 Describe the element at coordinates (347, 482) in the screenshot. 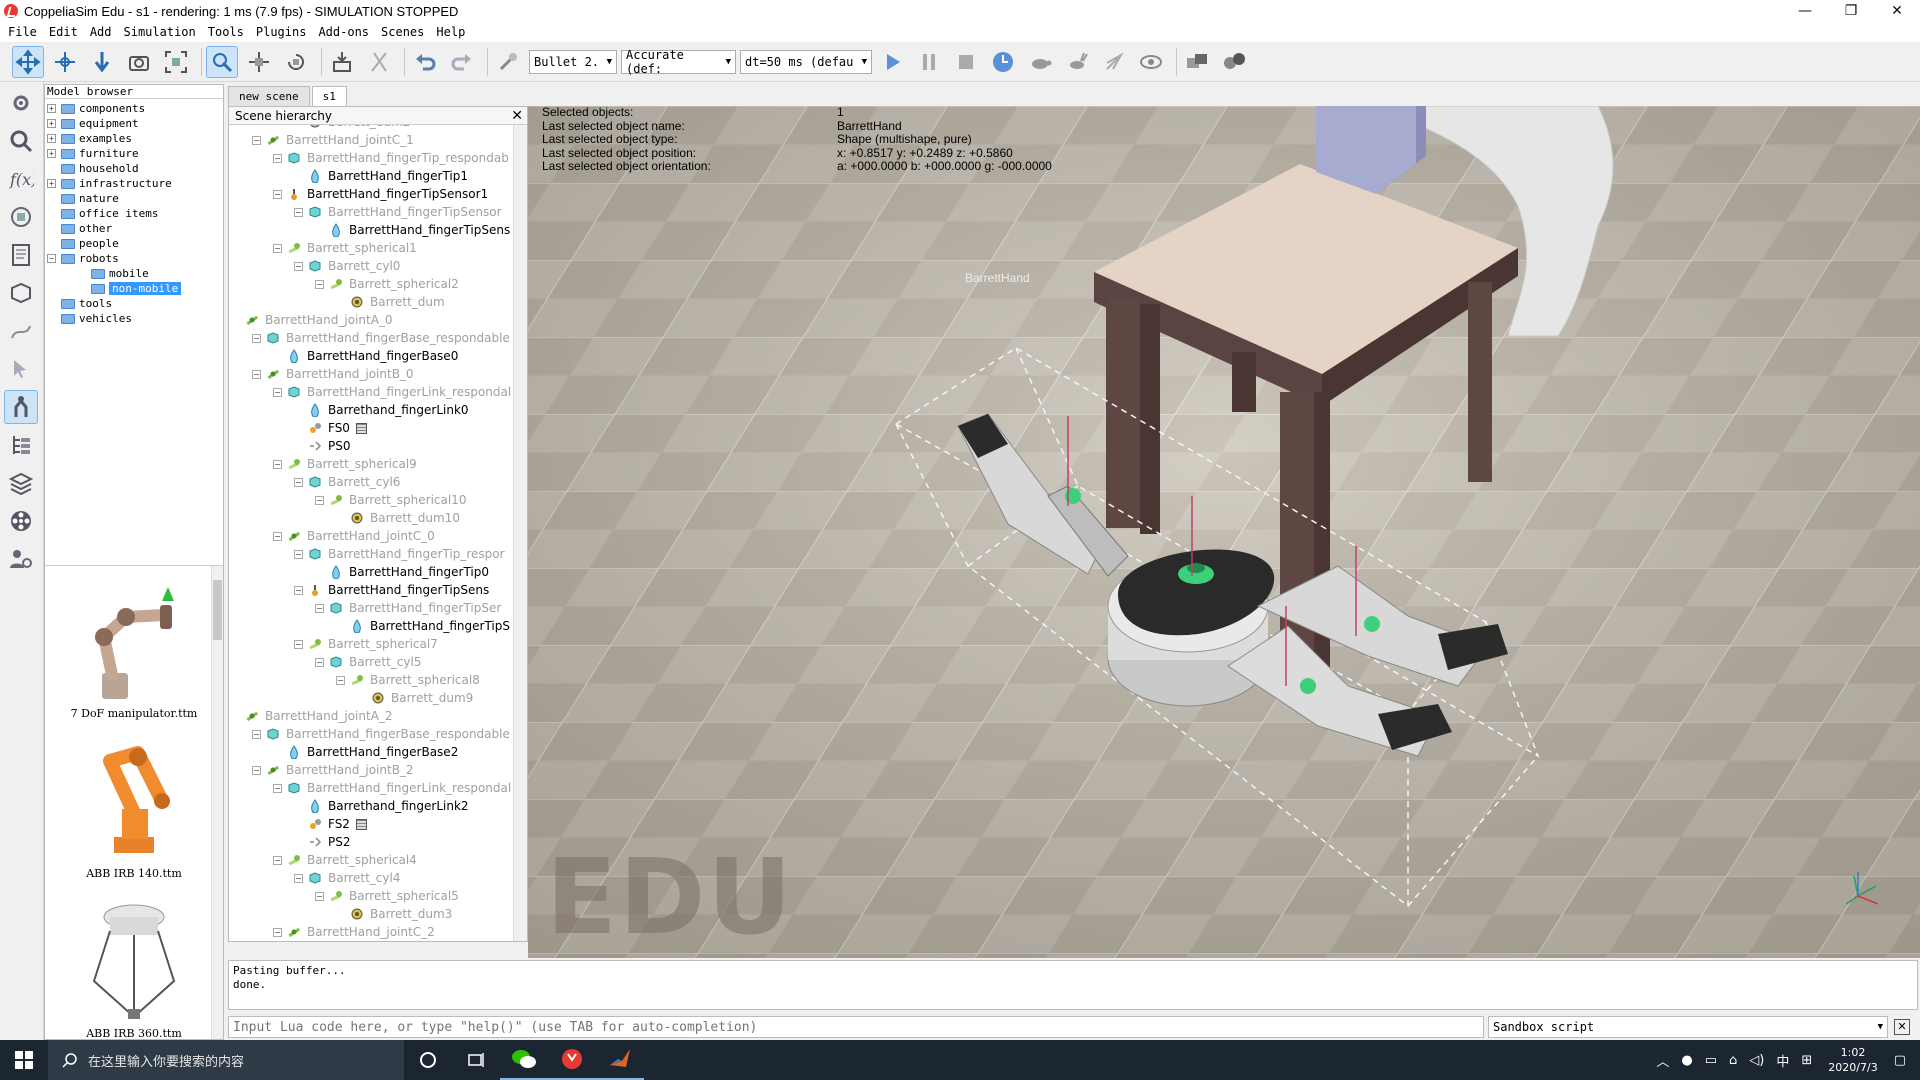

I see `hierarchy-item: − Barrett_cyl6` at that location.